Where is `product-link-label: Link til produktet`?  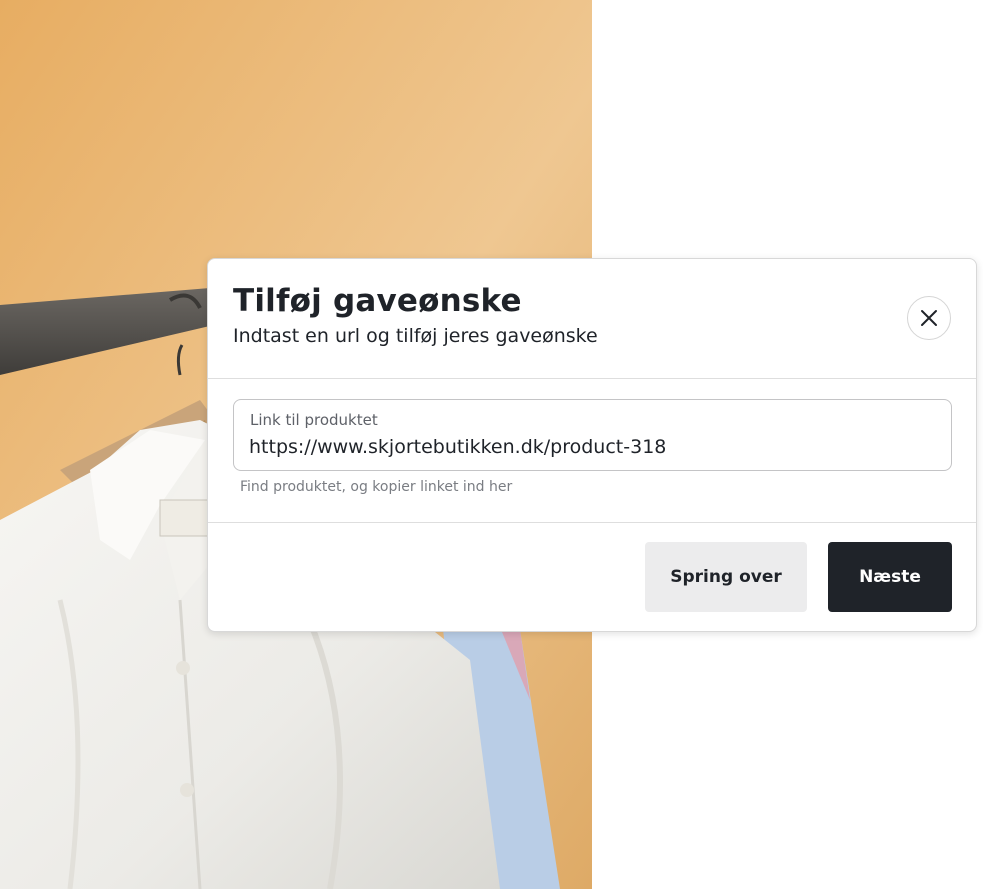
product-link-label: Link til produktet is located at coordinates (314, 420).